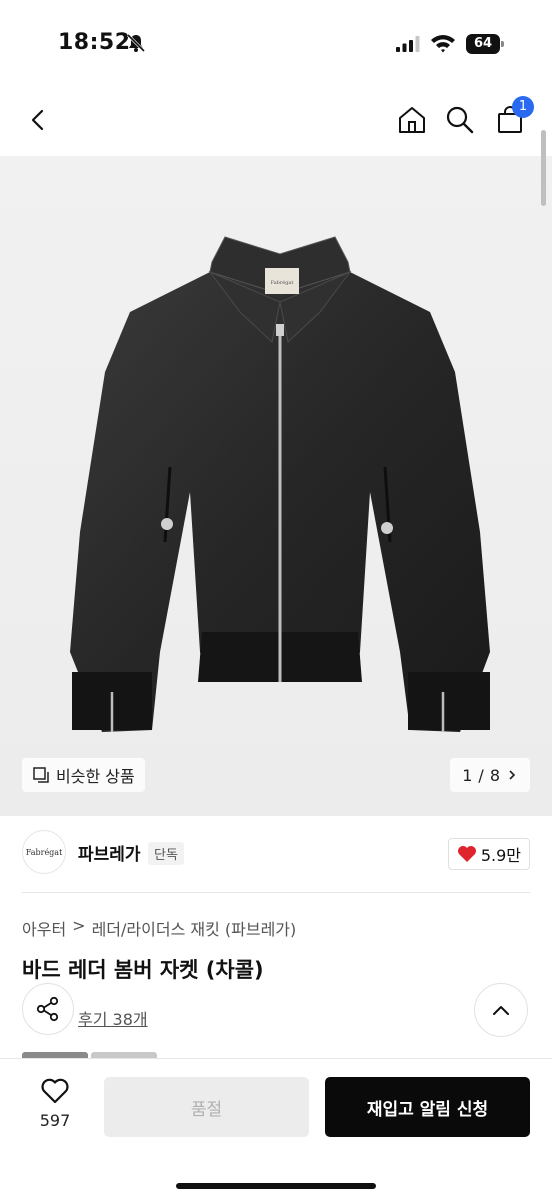 The image size is (552, 1200). What do you see at coordinates (276, 123) in the screenshot?
I see `top-nav: 1` at bounding box center [276, 123].